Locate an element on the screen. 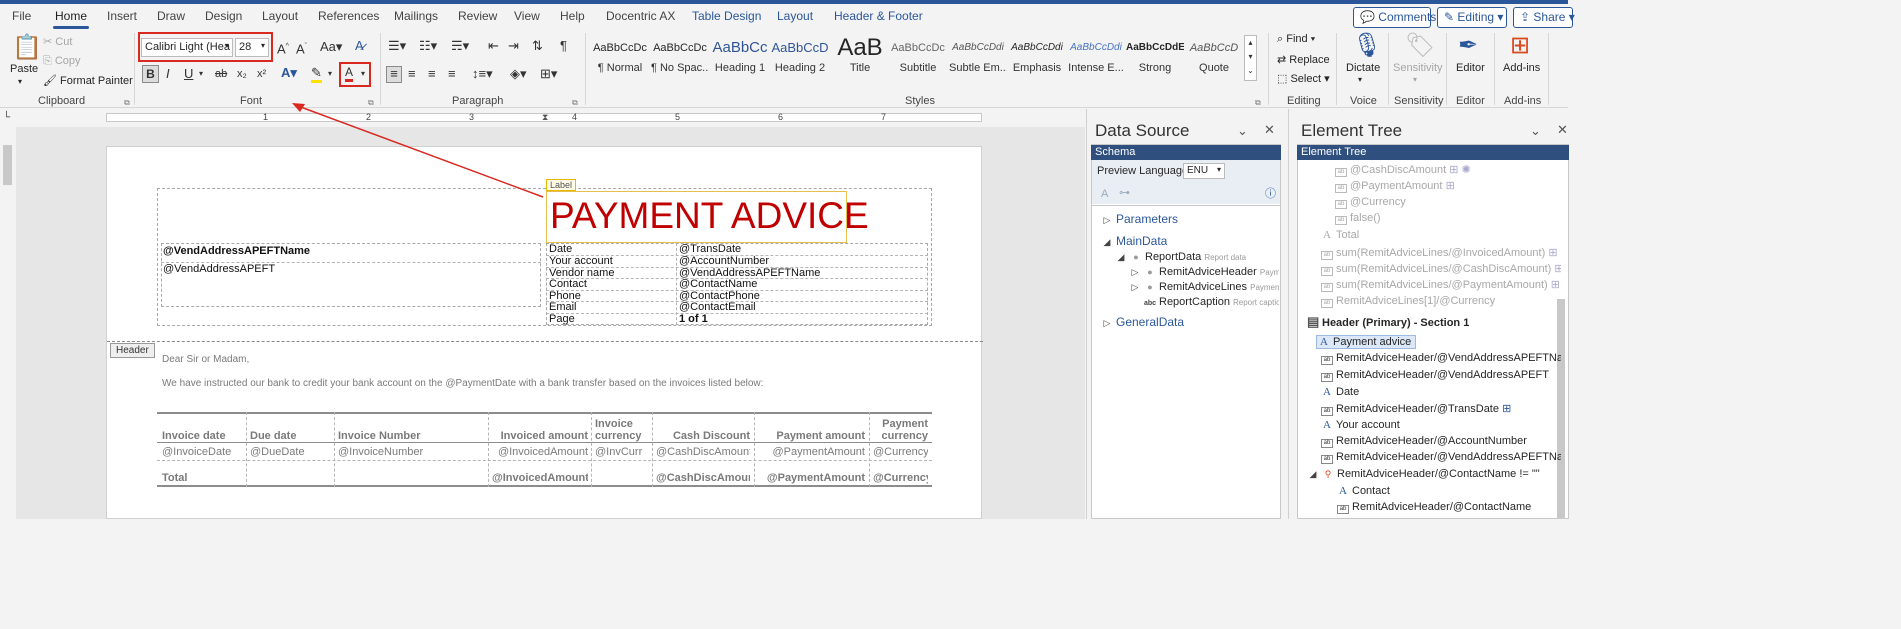 The width and height of the screenshot is (1901, 629). align-right-icon: ≡ is located at coordinates (432, 74).